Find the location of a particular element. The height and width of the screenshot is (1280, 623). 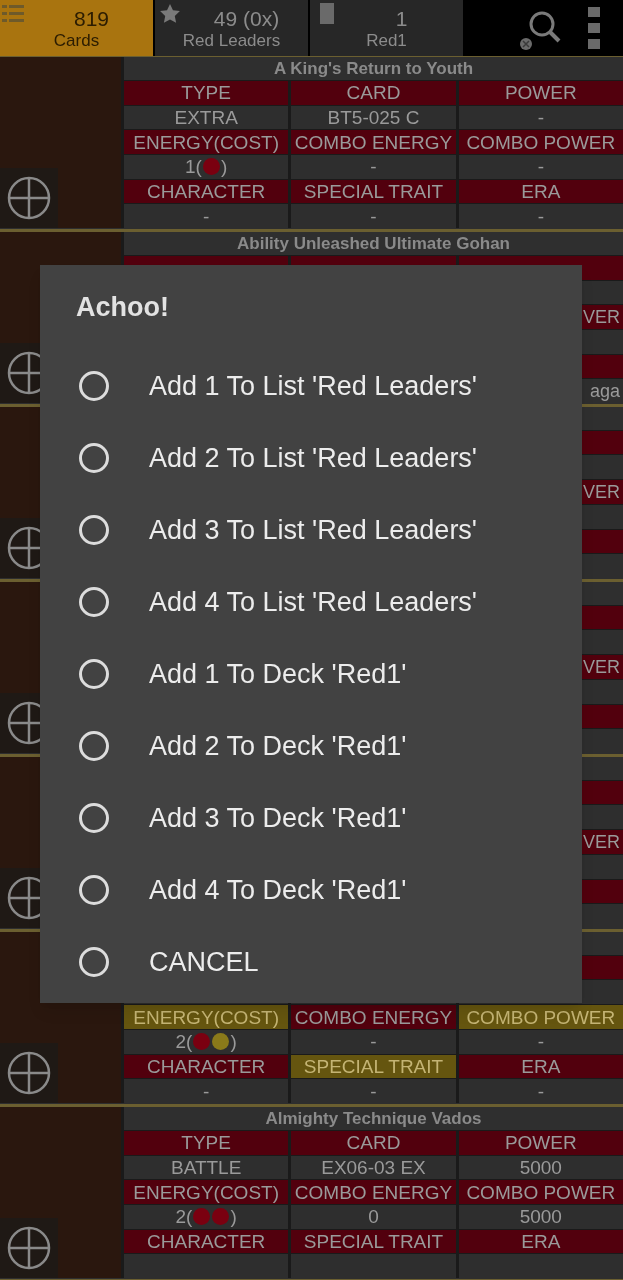

card-icon is located at coordinates (327, 13).